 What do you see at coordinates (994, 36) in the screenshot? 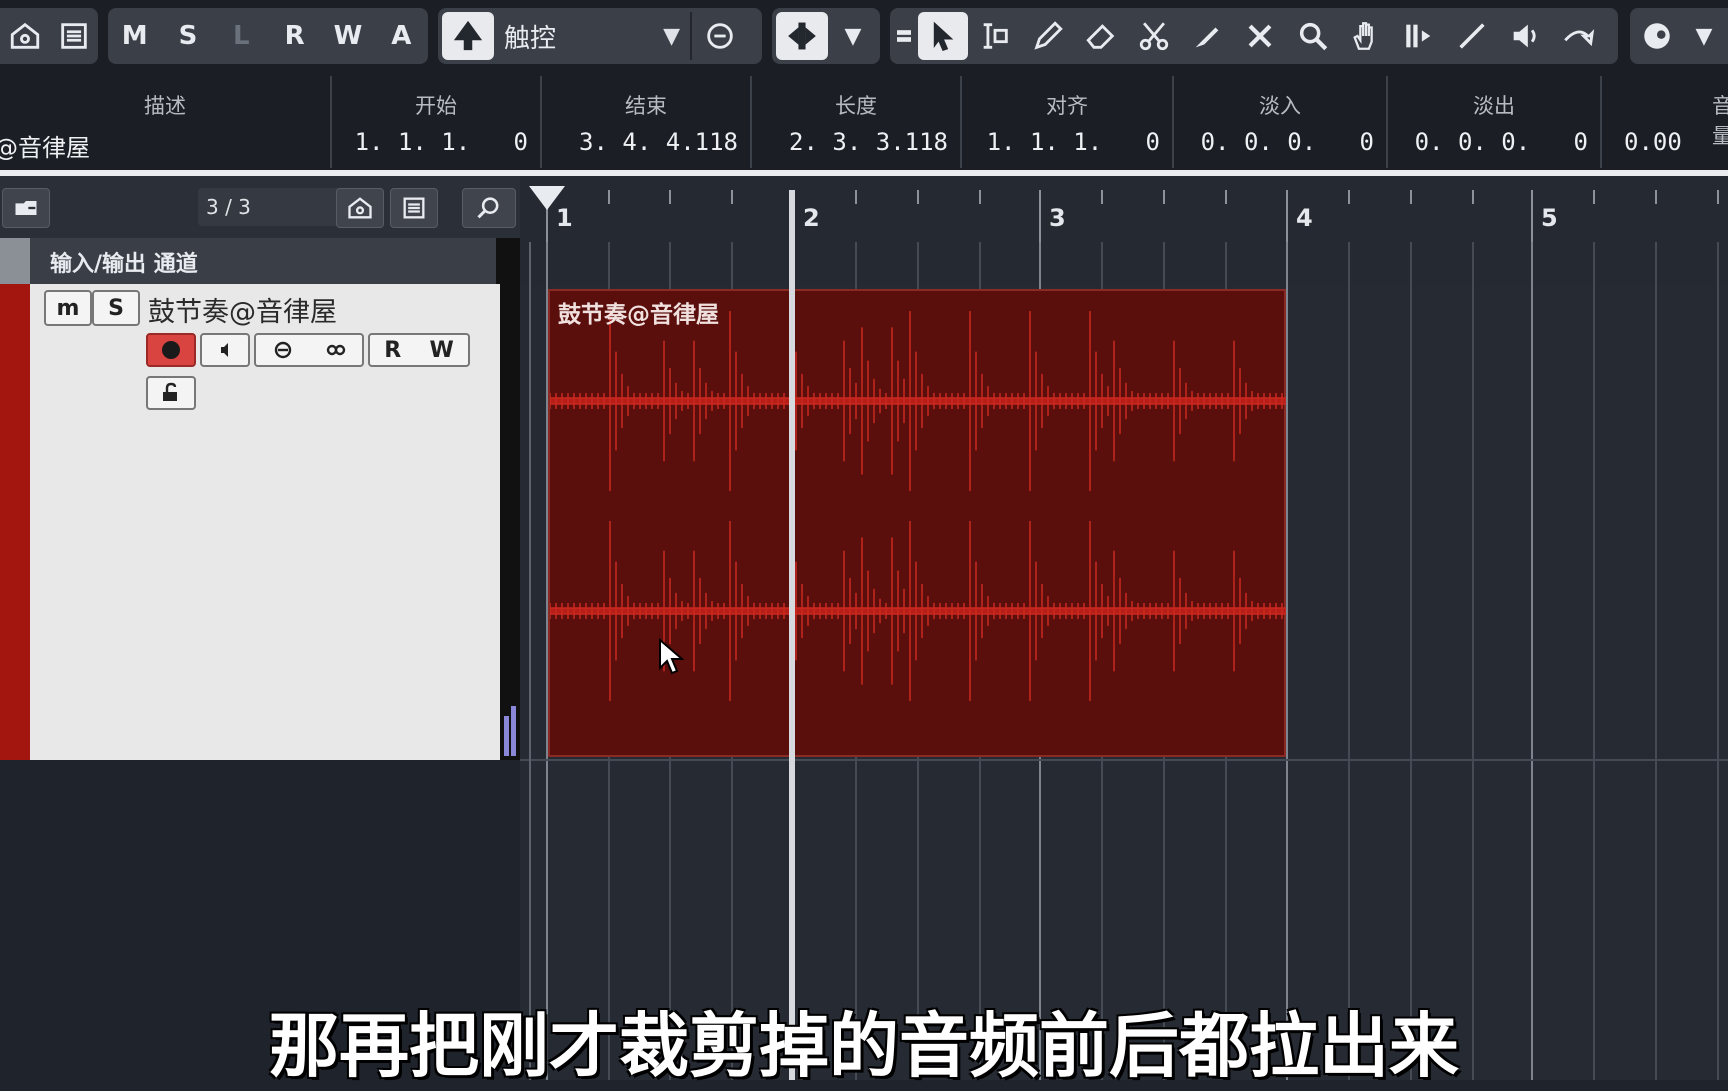
I see `range-tool-icon` at bounding box center [994, 36].